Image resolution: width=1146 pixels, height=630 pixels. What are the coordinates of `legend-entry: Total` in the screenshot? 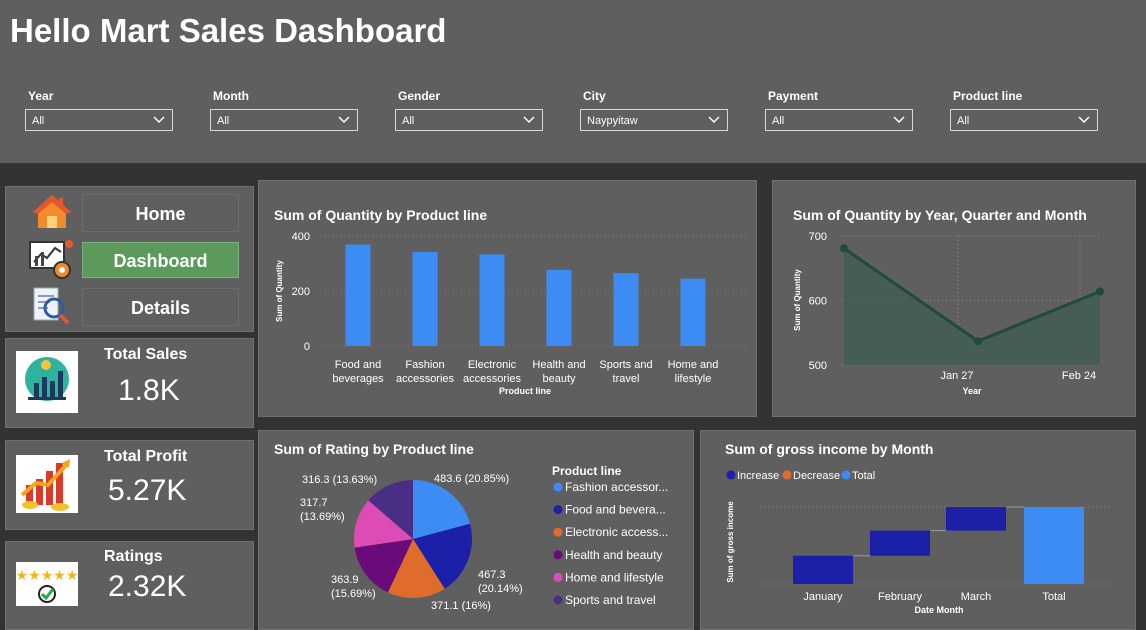 It's located at (863, 476).